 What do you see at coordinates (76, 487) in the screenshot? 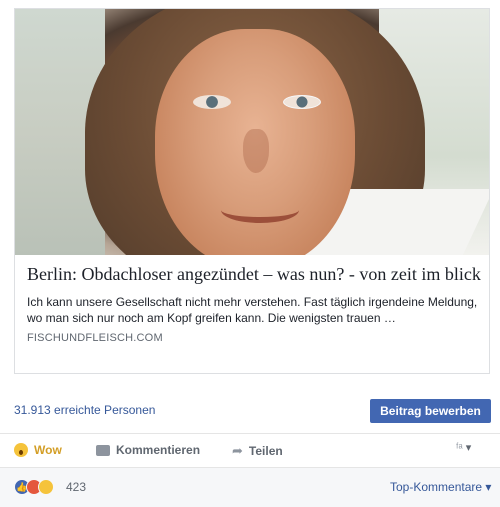
I see `reaction-count: 423` at bounding box center [76, 487].